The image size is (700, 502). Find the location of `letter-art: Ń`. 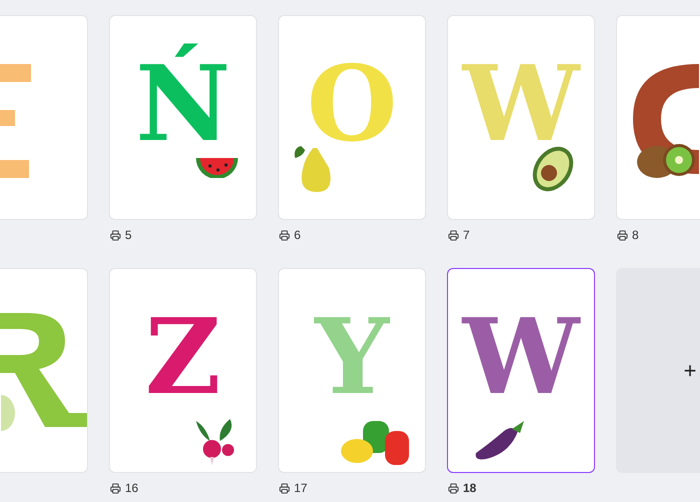

letter-art: Ń is located at coordinates (183, 104).